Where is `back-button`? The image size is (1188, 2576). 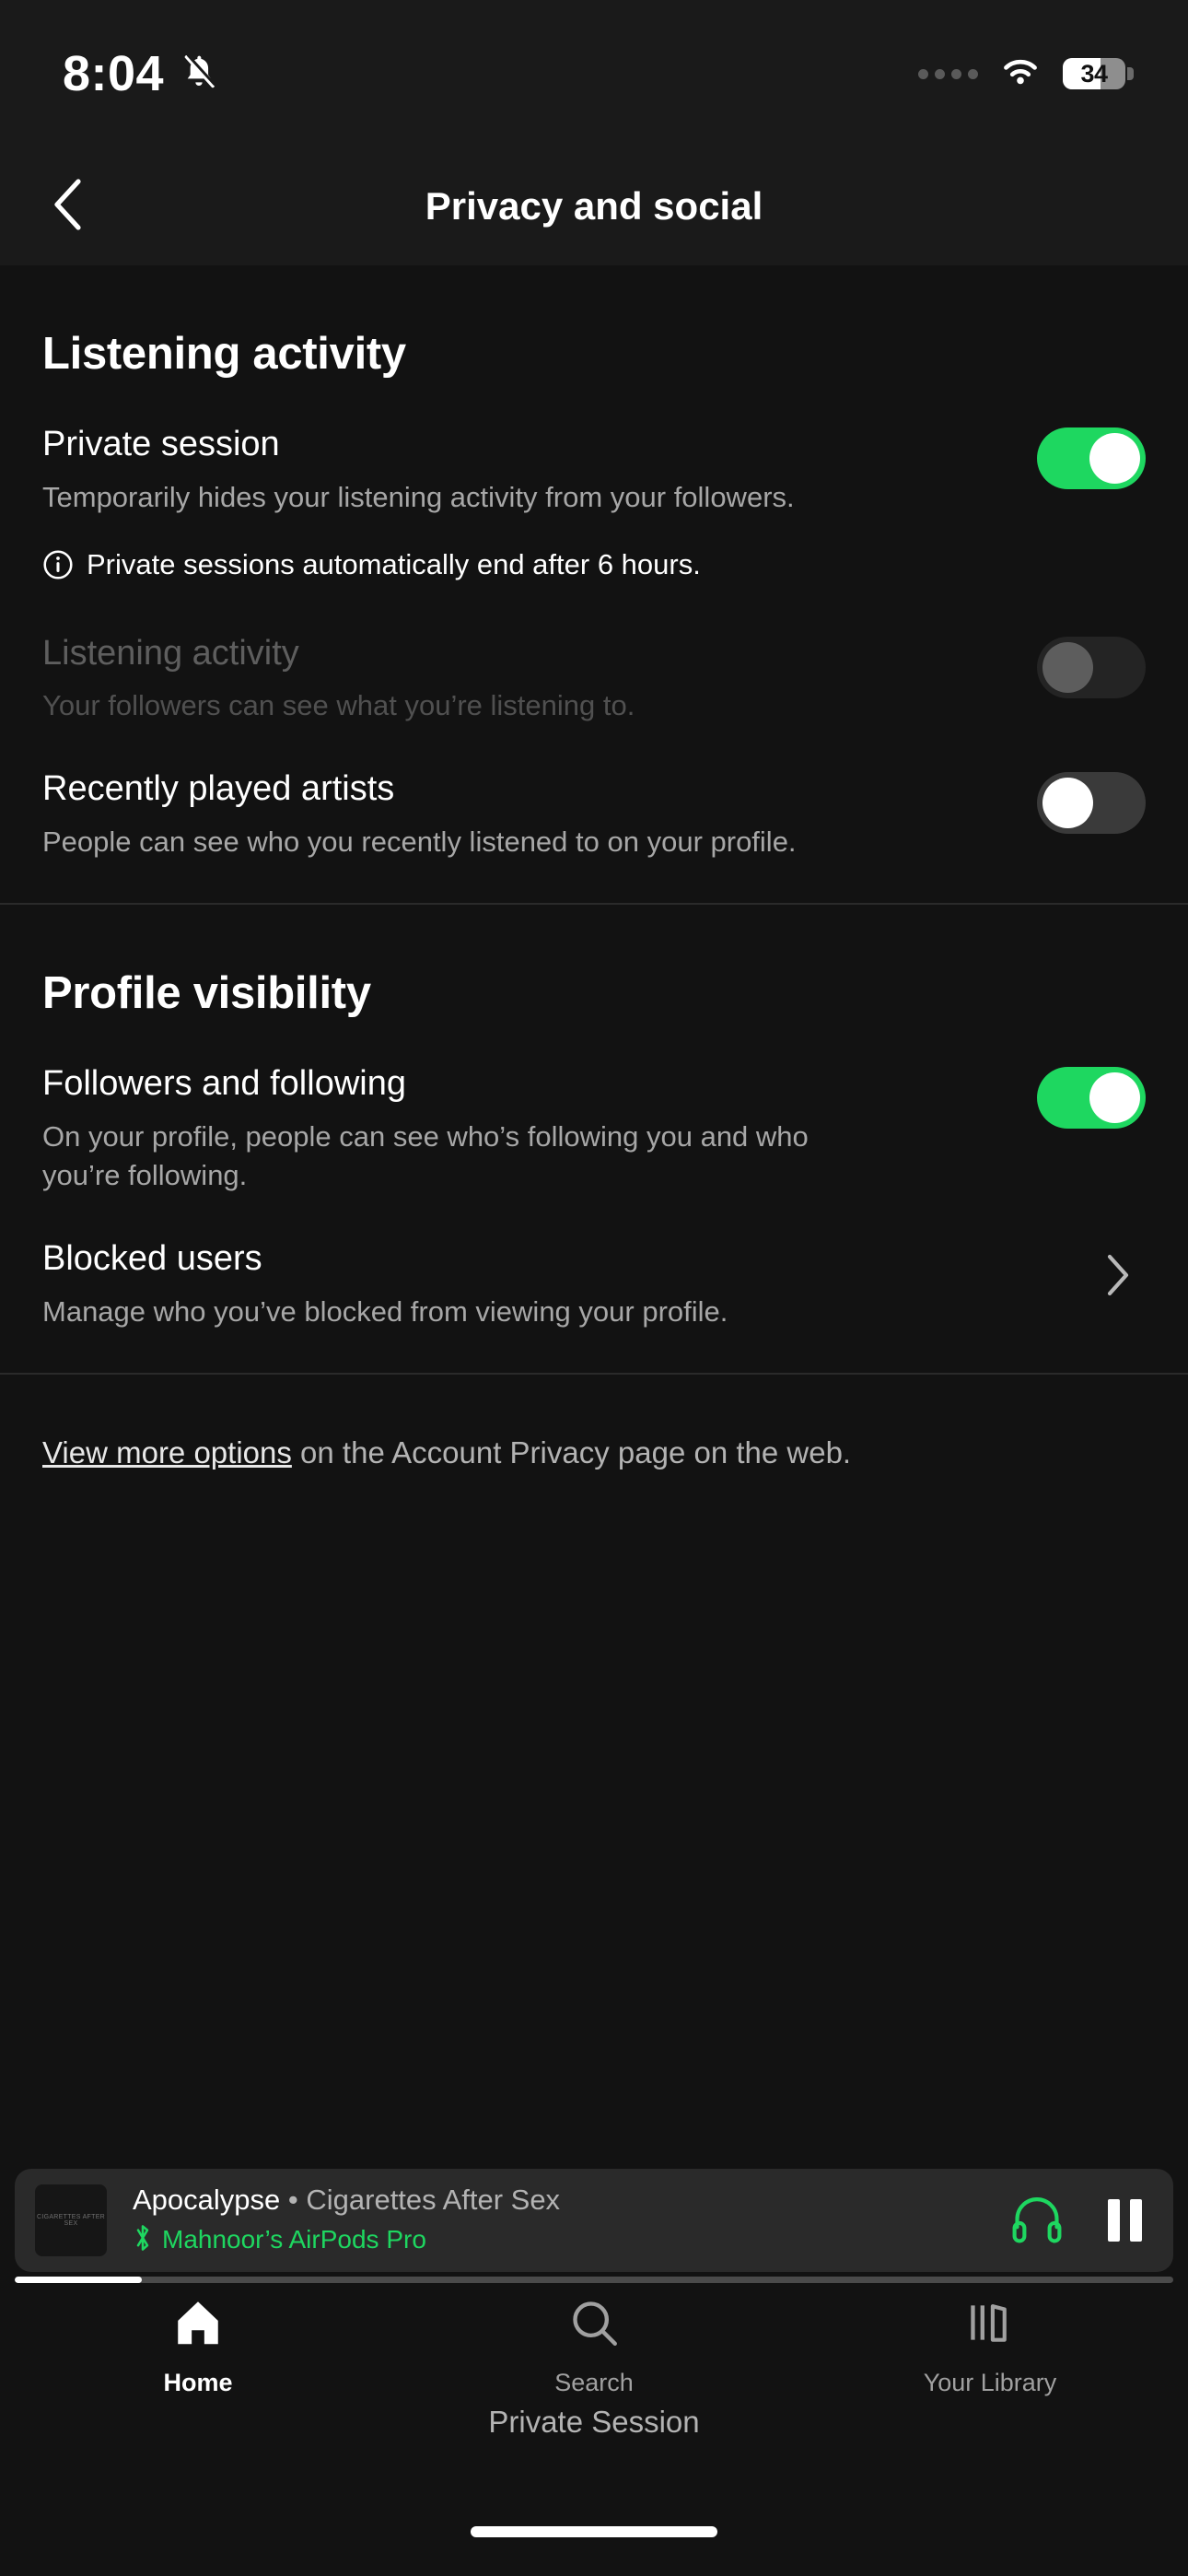 back-button is located at coordinates (69, 206).